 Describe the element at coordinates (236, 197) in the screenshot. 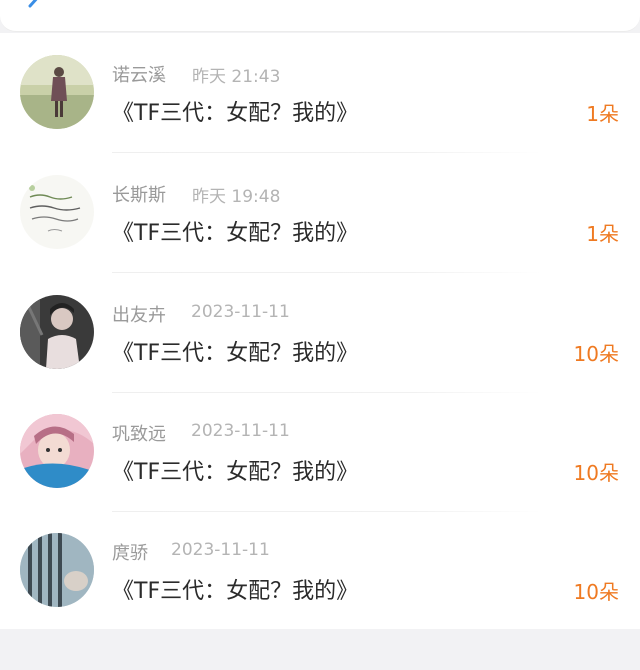

I see `post-time: 昨天 19:48` at that location.